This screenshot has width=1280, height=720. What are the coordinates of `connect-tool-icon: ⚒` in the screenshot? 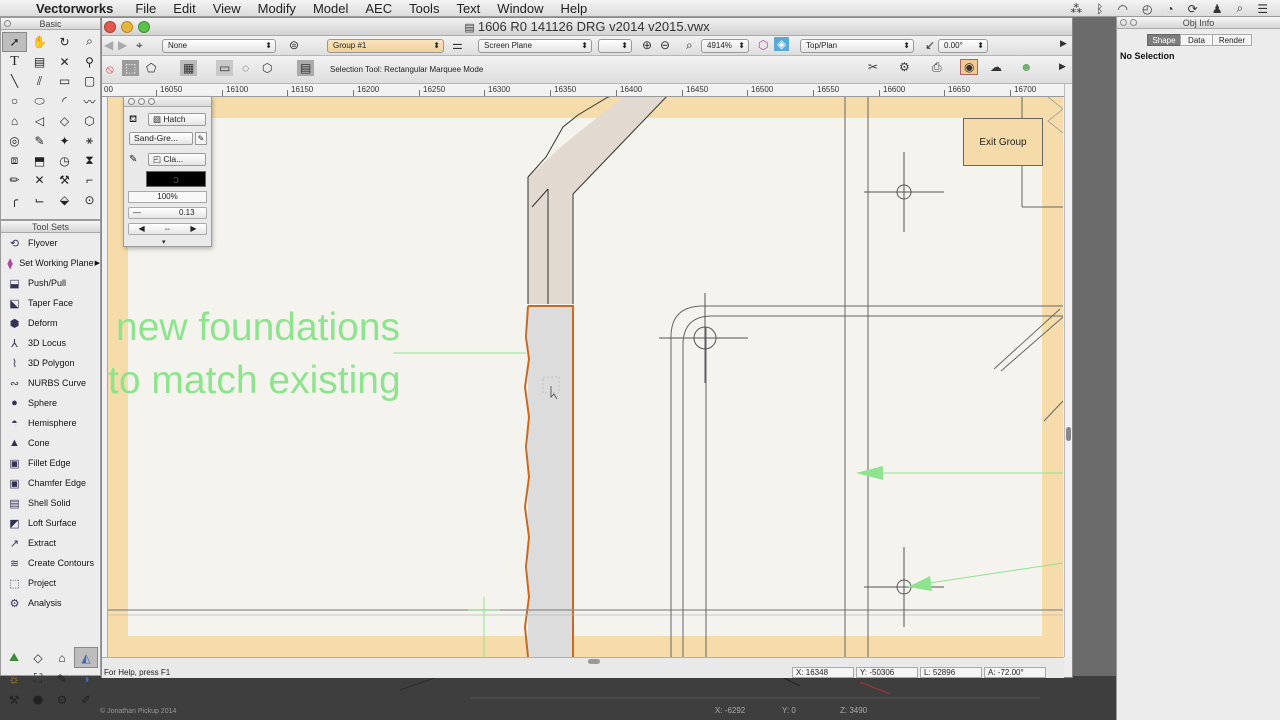 It's located at (64, 181).